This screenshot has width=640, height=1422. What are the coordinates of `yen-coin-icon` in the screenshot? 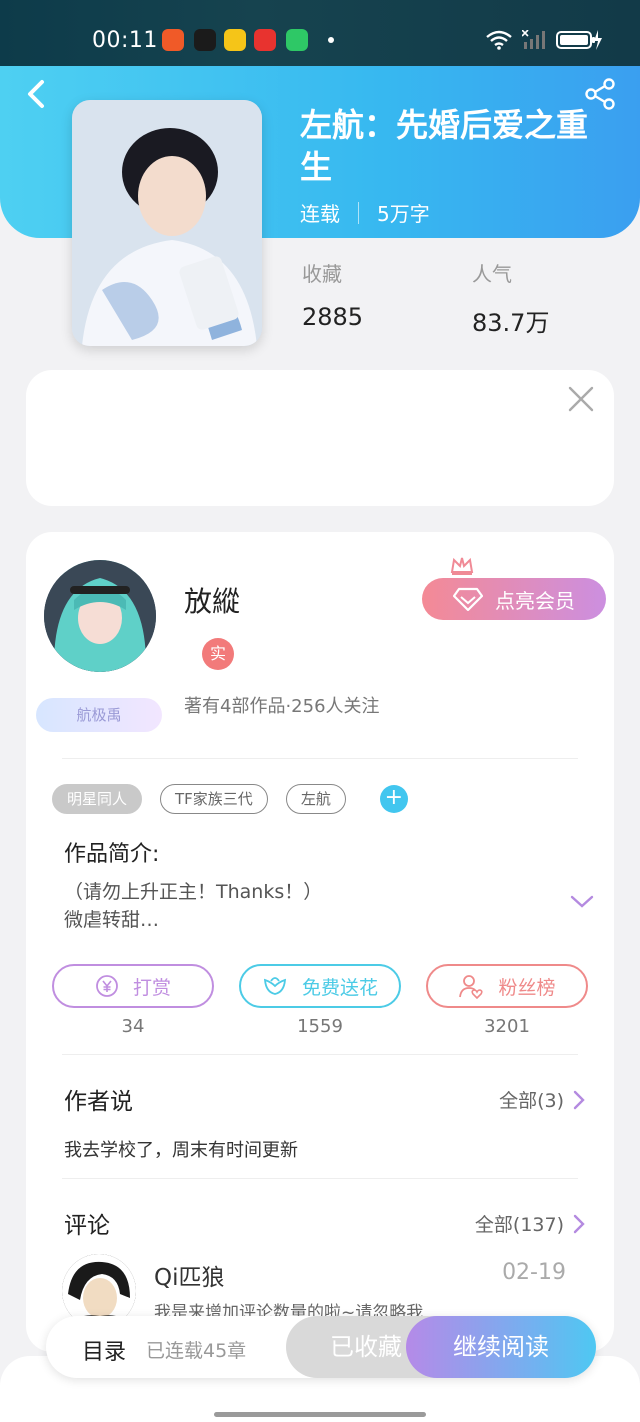 It's located at (107, 986).